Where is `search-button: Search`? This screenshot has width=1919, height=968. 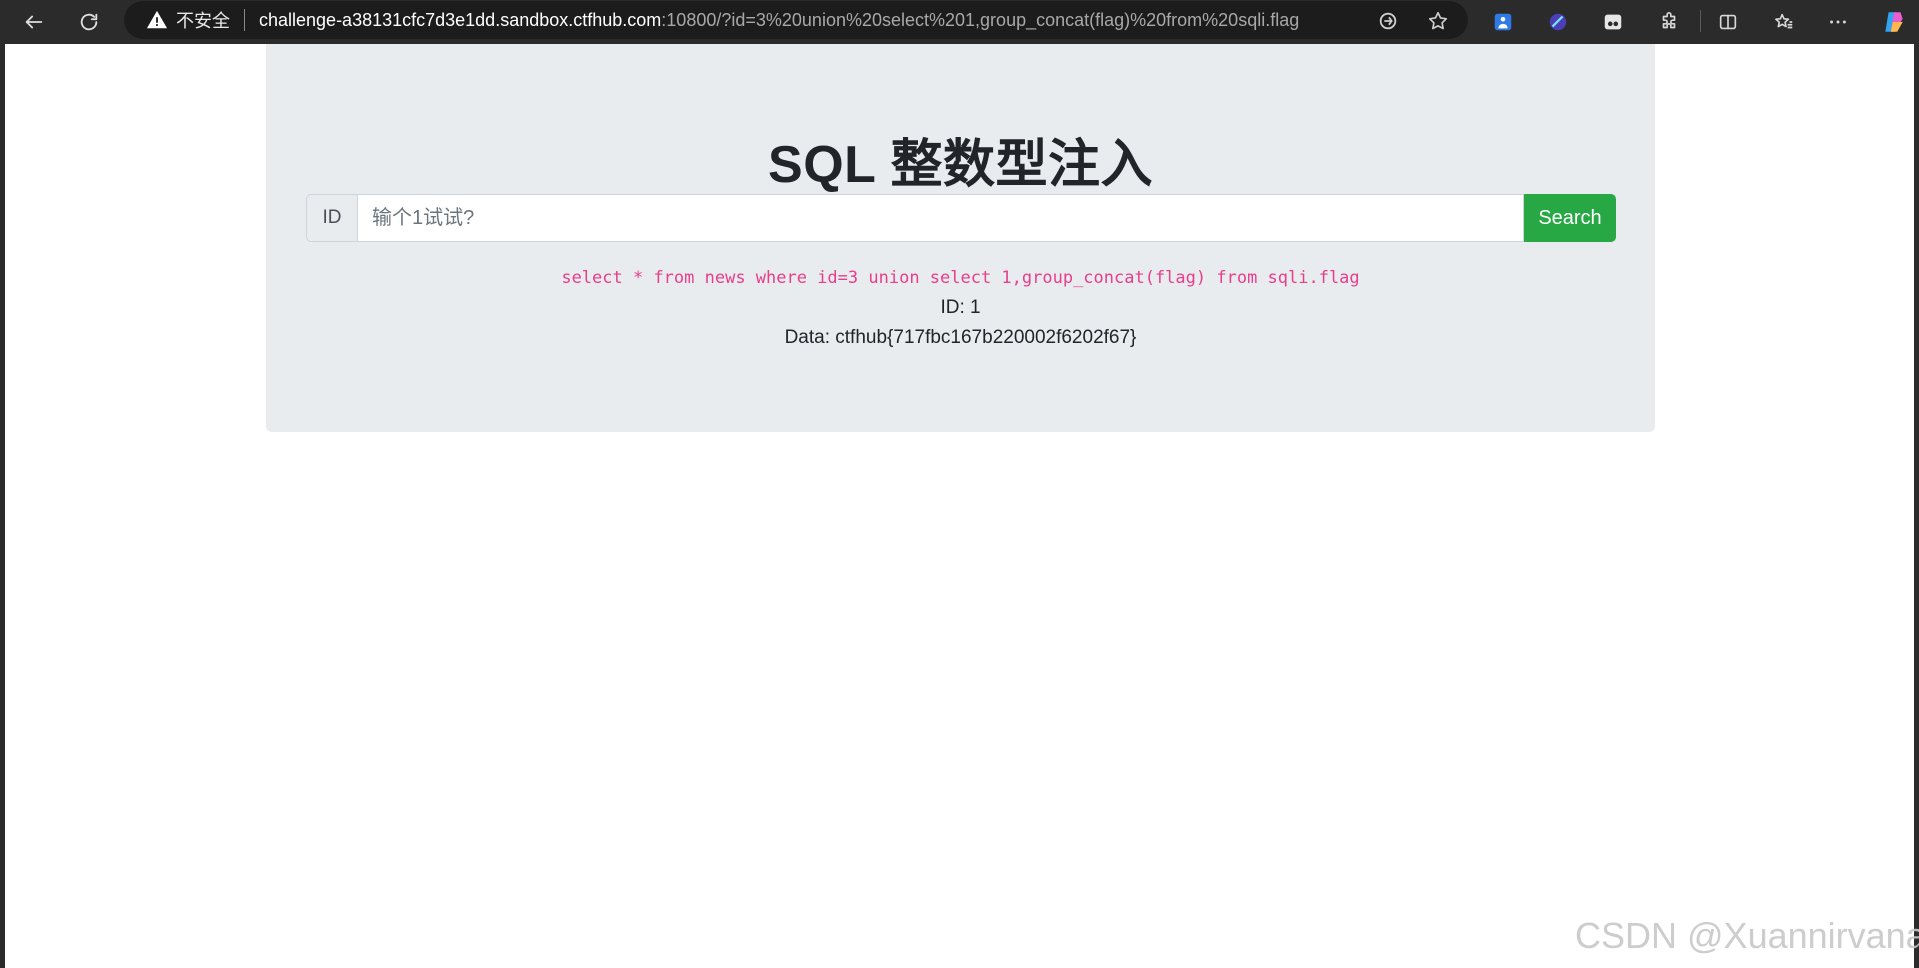 search-button: Search is located at coordinates (1570, 218).